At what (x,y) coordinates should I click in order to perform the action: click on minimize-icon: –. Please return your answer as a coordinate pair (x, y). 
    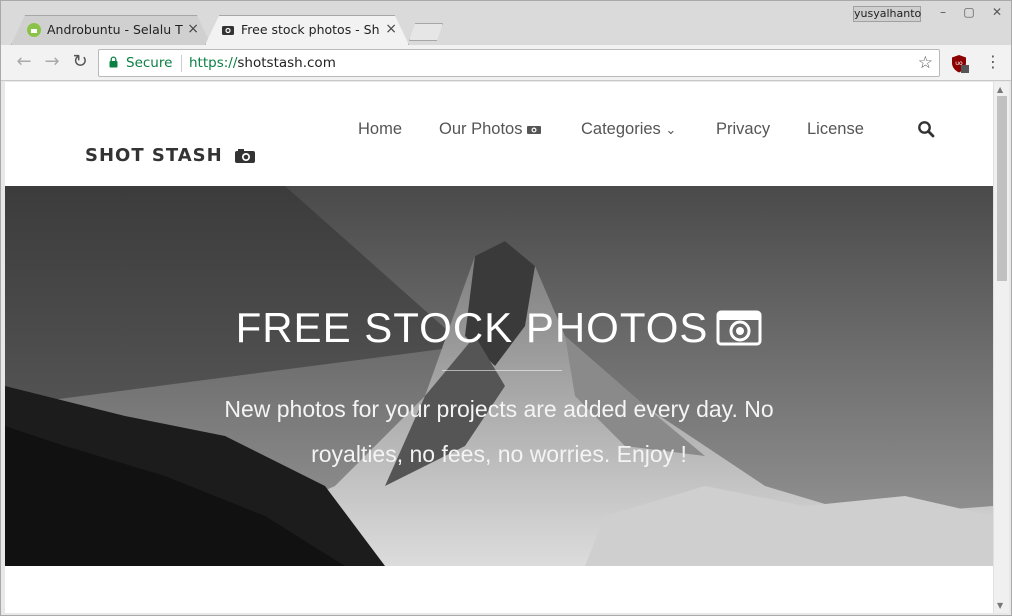
    Looking at the image, I should click on (943, 12).